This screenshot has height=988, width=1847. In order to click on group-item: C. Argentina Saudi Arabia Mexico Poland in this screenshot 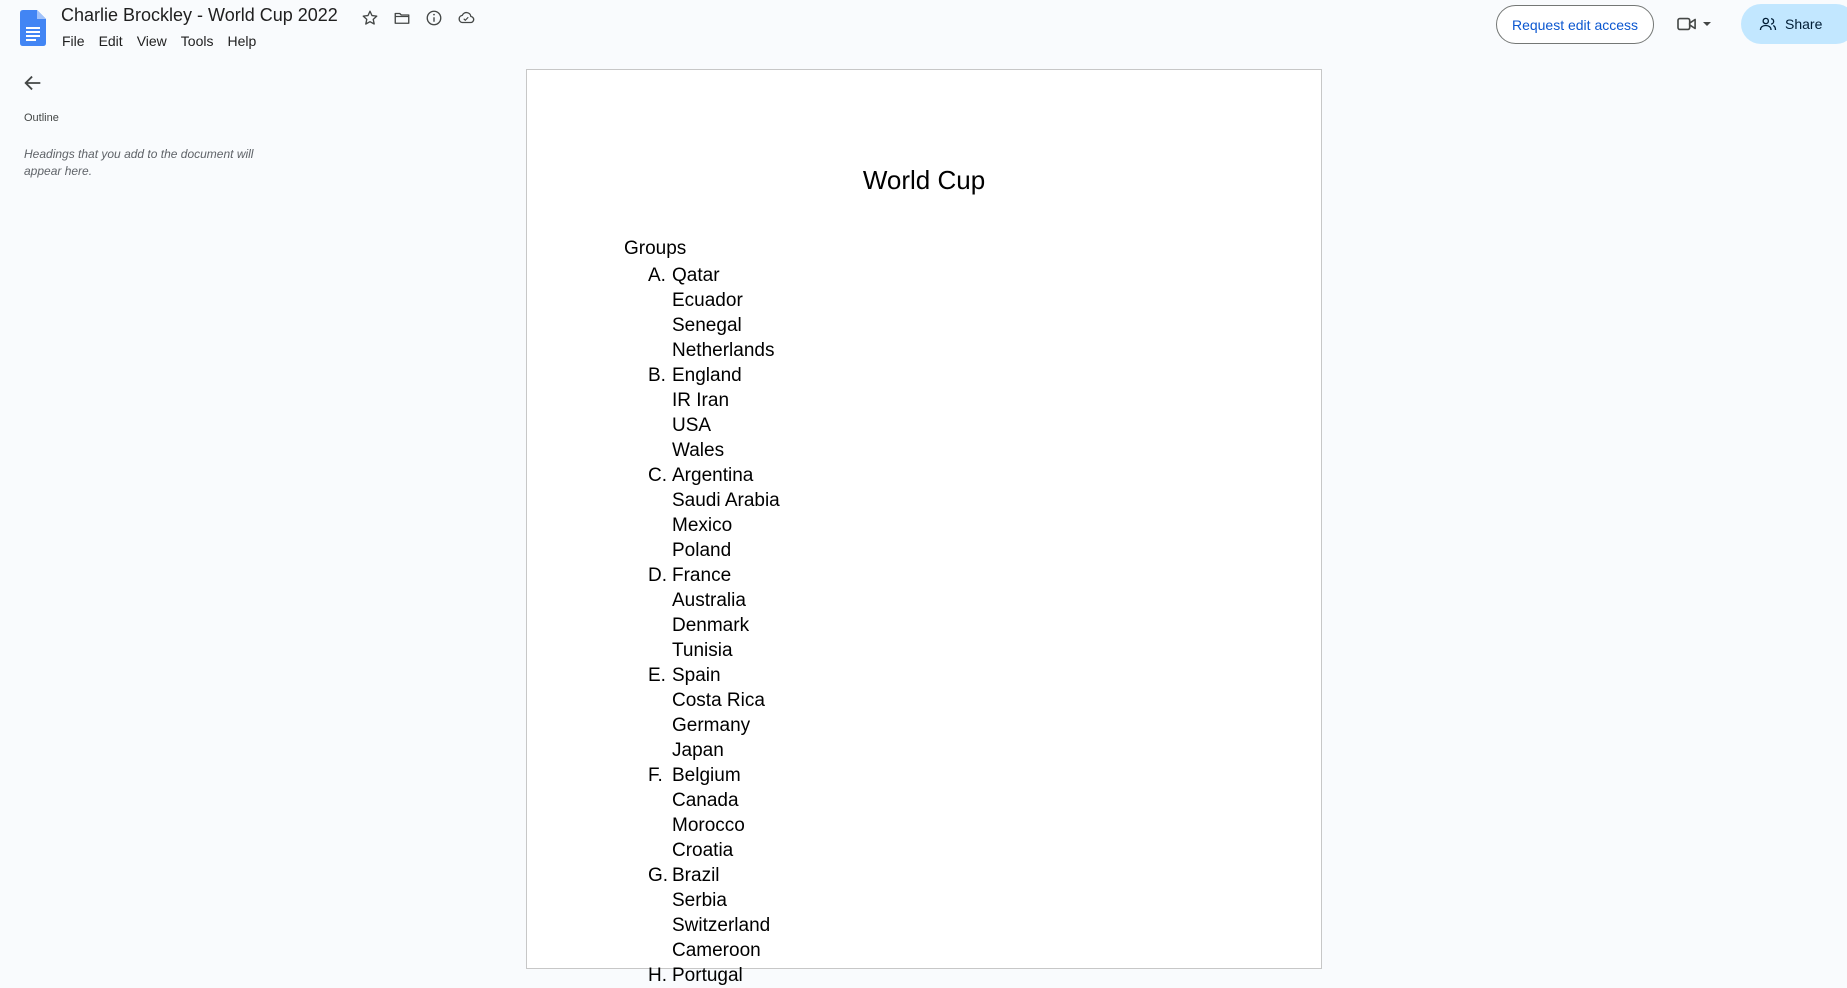, I will do `click(714, 513)`.